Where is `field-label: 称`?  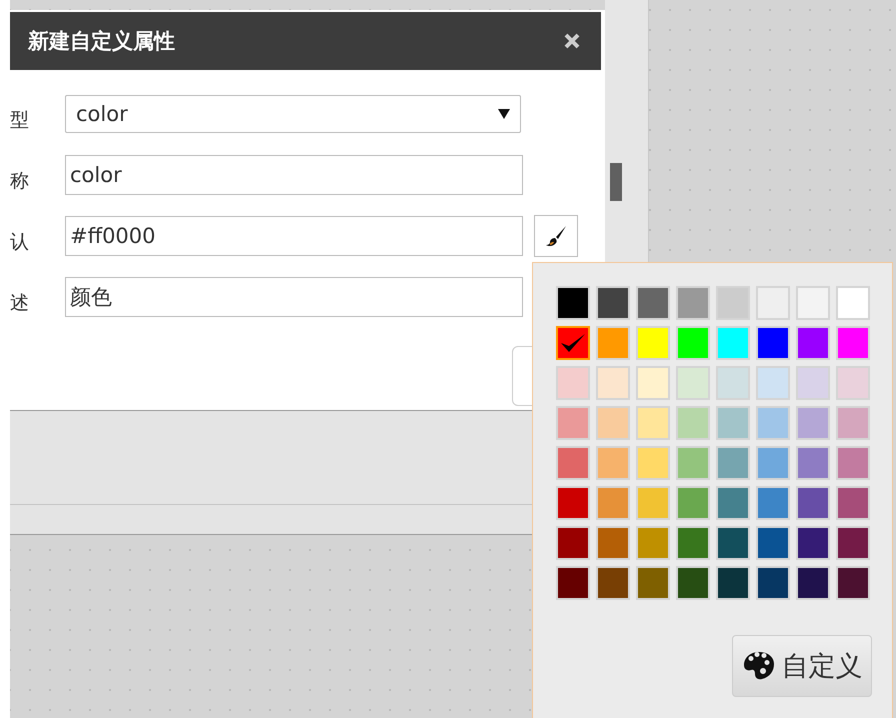
field-label: 称 is located at coordinates (20, 181).